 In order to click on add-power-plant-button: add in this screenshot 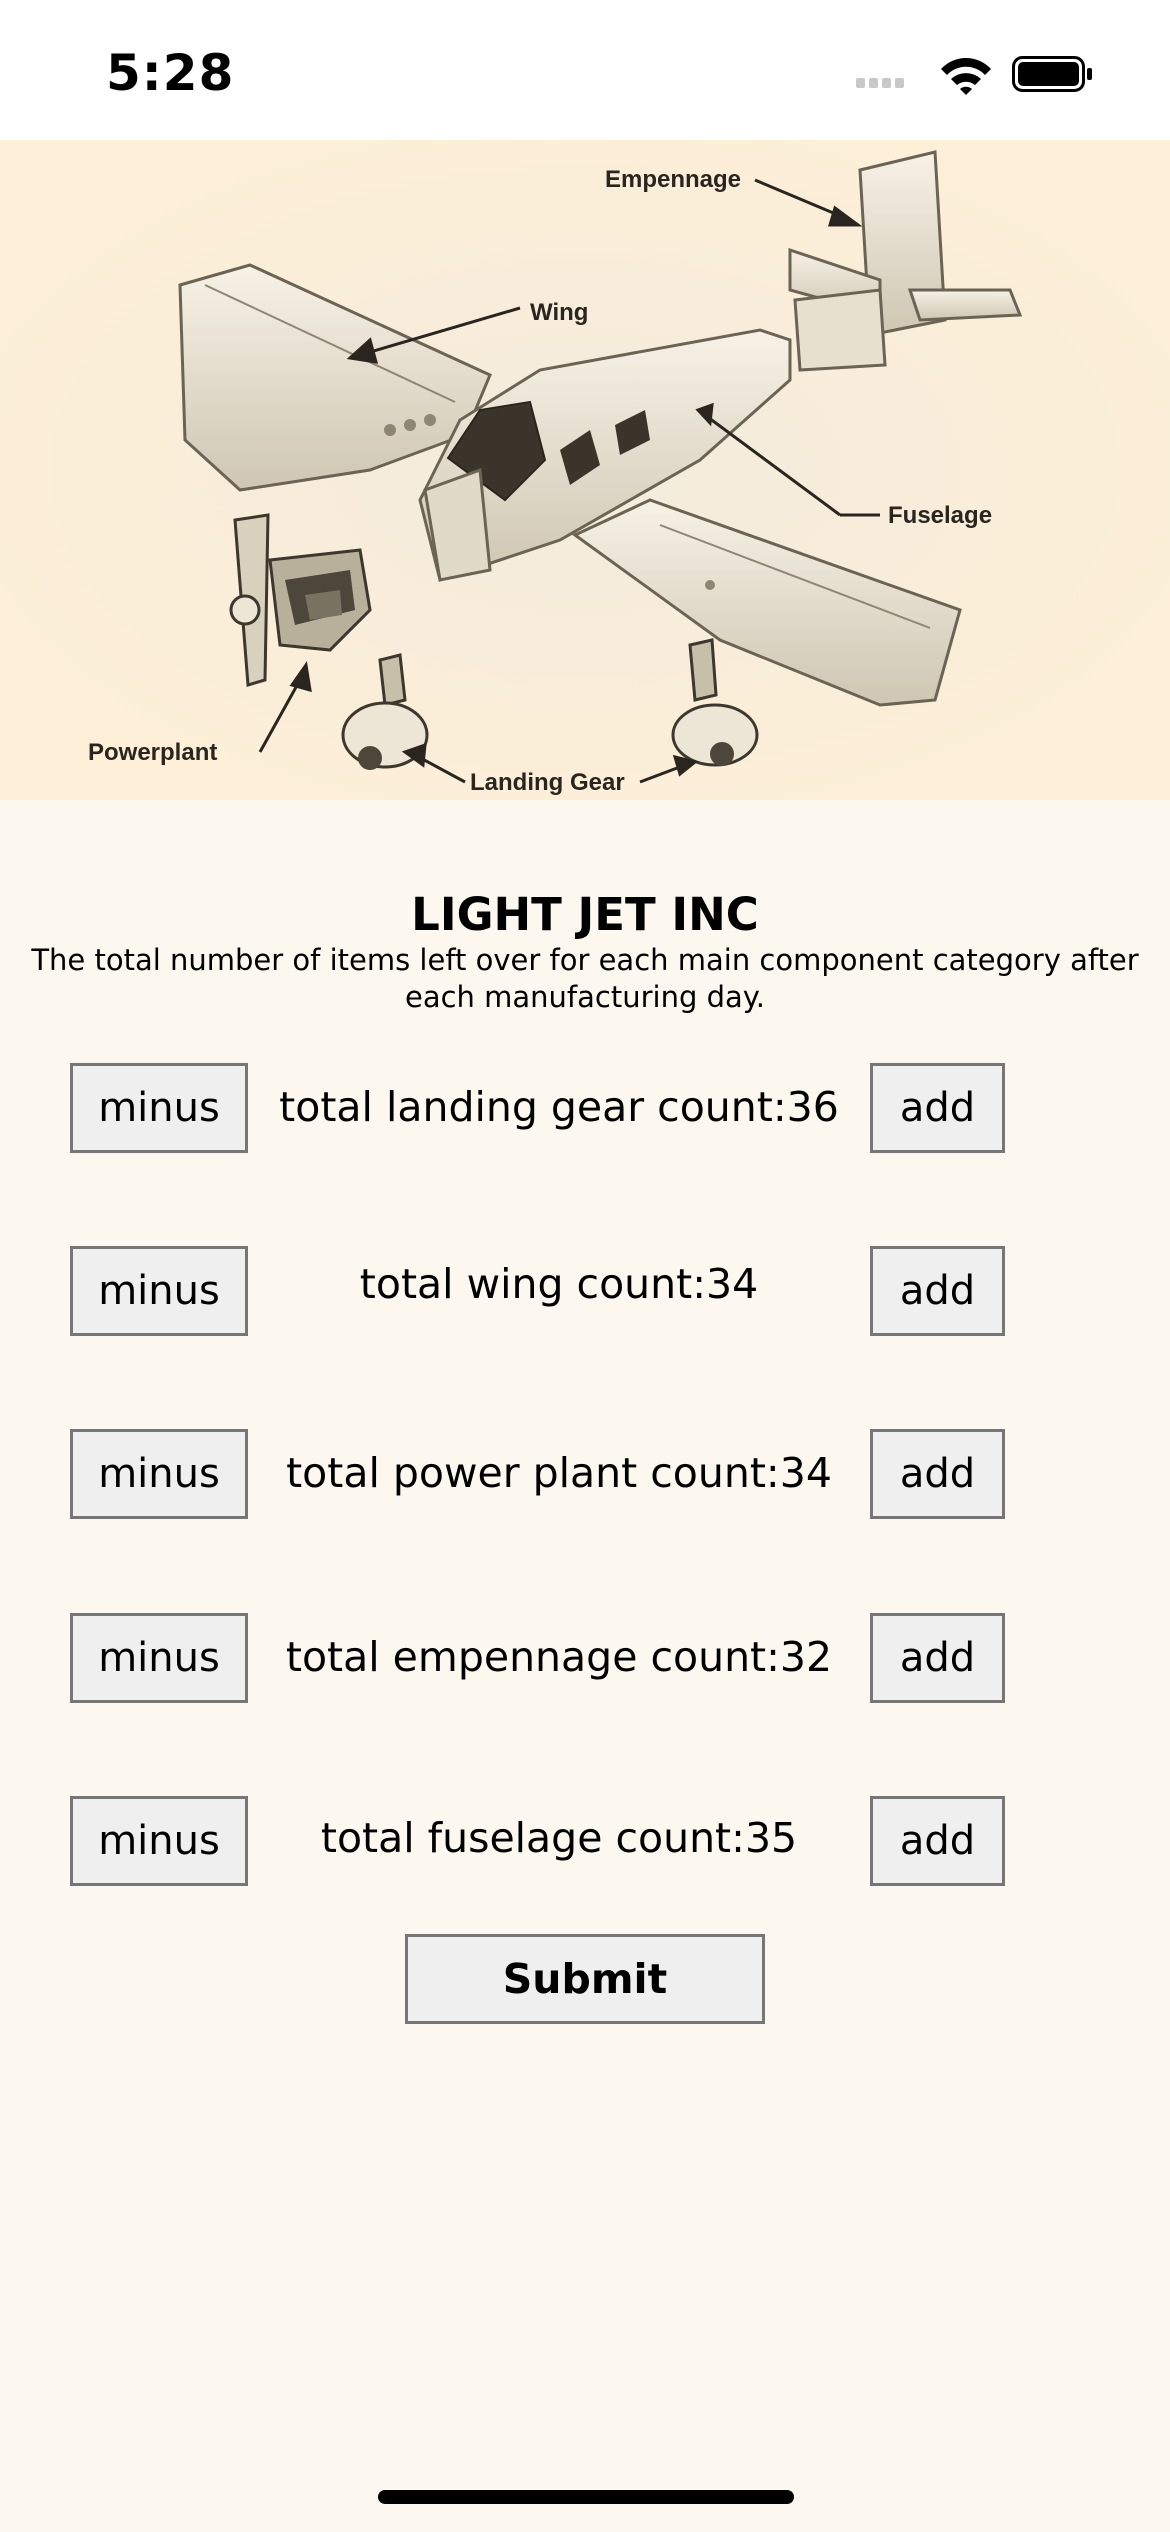, I will do `click(937, 1474)`.